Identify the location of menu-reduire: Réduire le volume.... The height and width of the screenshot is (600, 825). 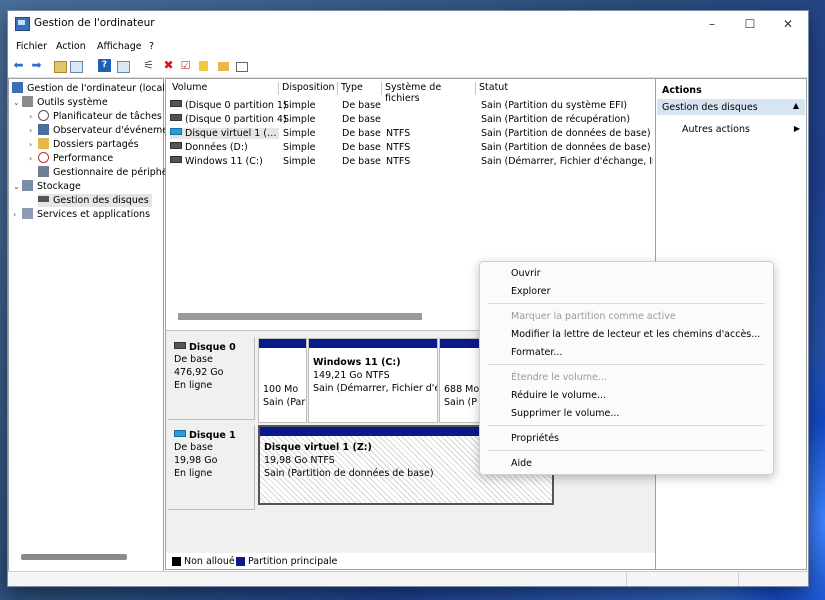
(558, 395).